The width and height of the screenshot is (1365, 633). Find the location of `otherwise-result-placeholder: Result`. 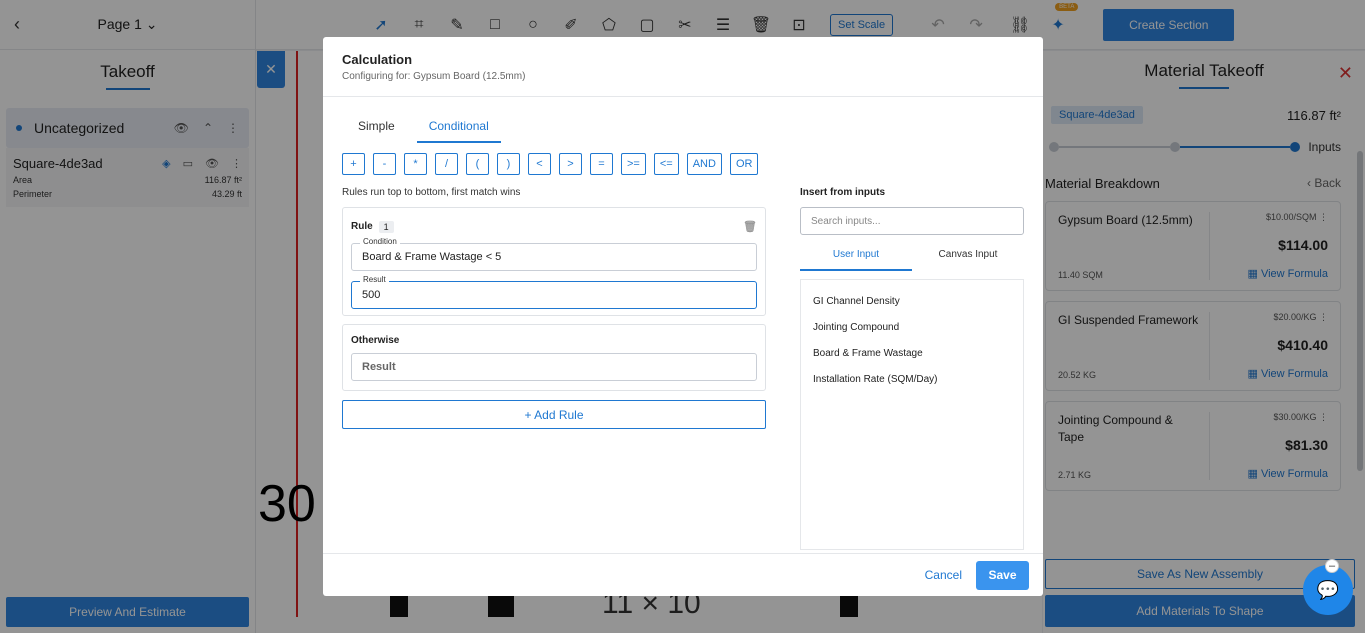

otherwise-result-placeholder: Result is located at coordinates (379, 367).